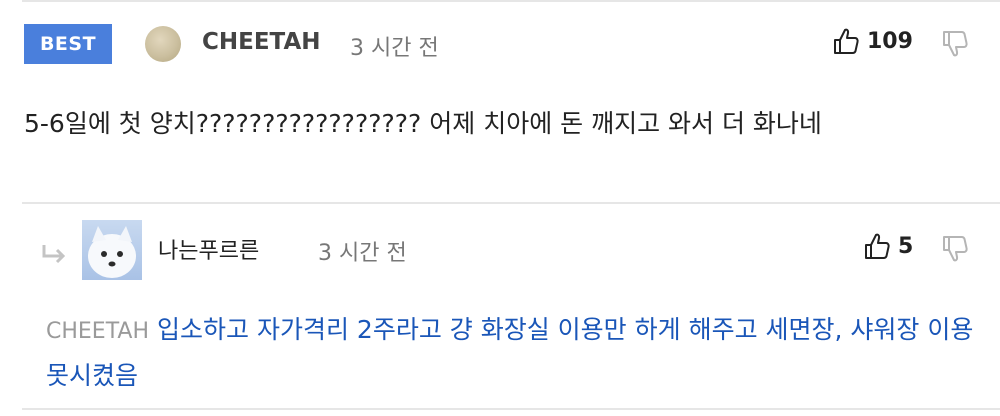 This screenshot has width=1000, height=416. I want to click on top-divider, so click(511, 1).